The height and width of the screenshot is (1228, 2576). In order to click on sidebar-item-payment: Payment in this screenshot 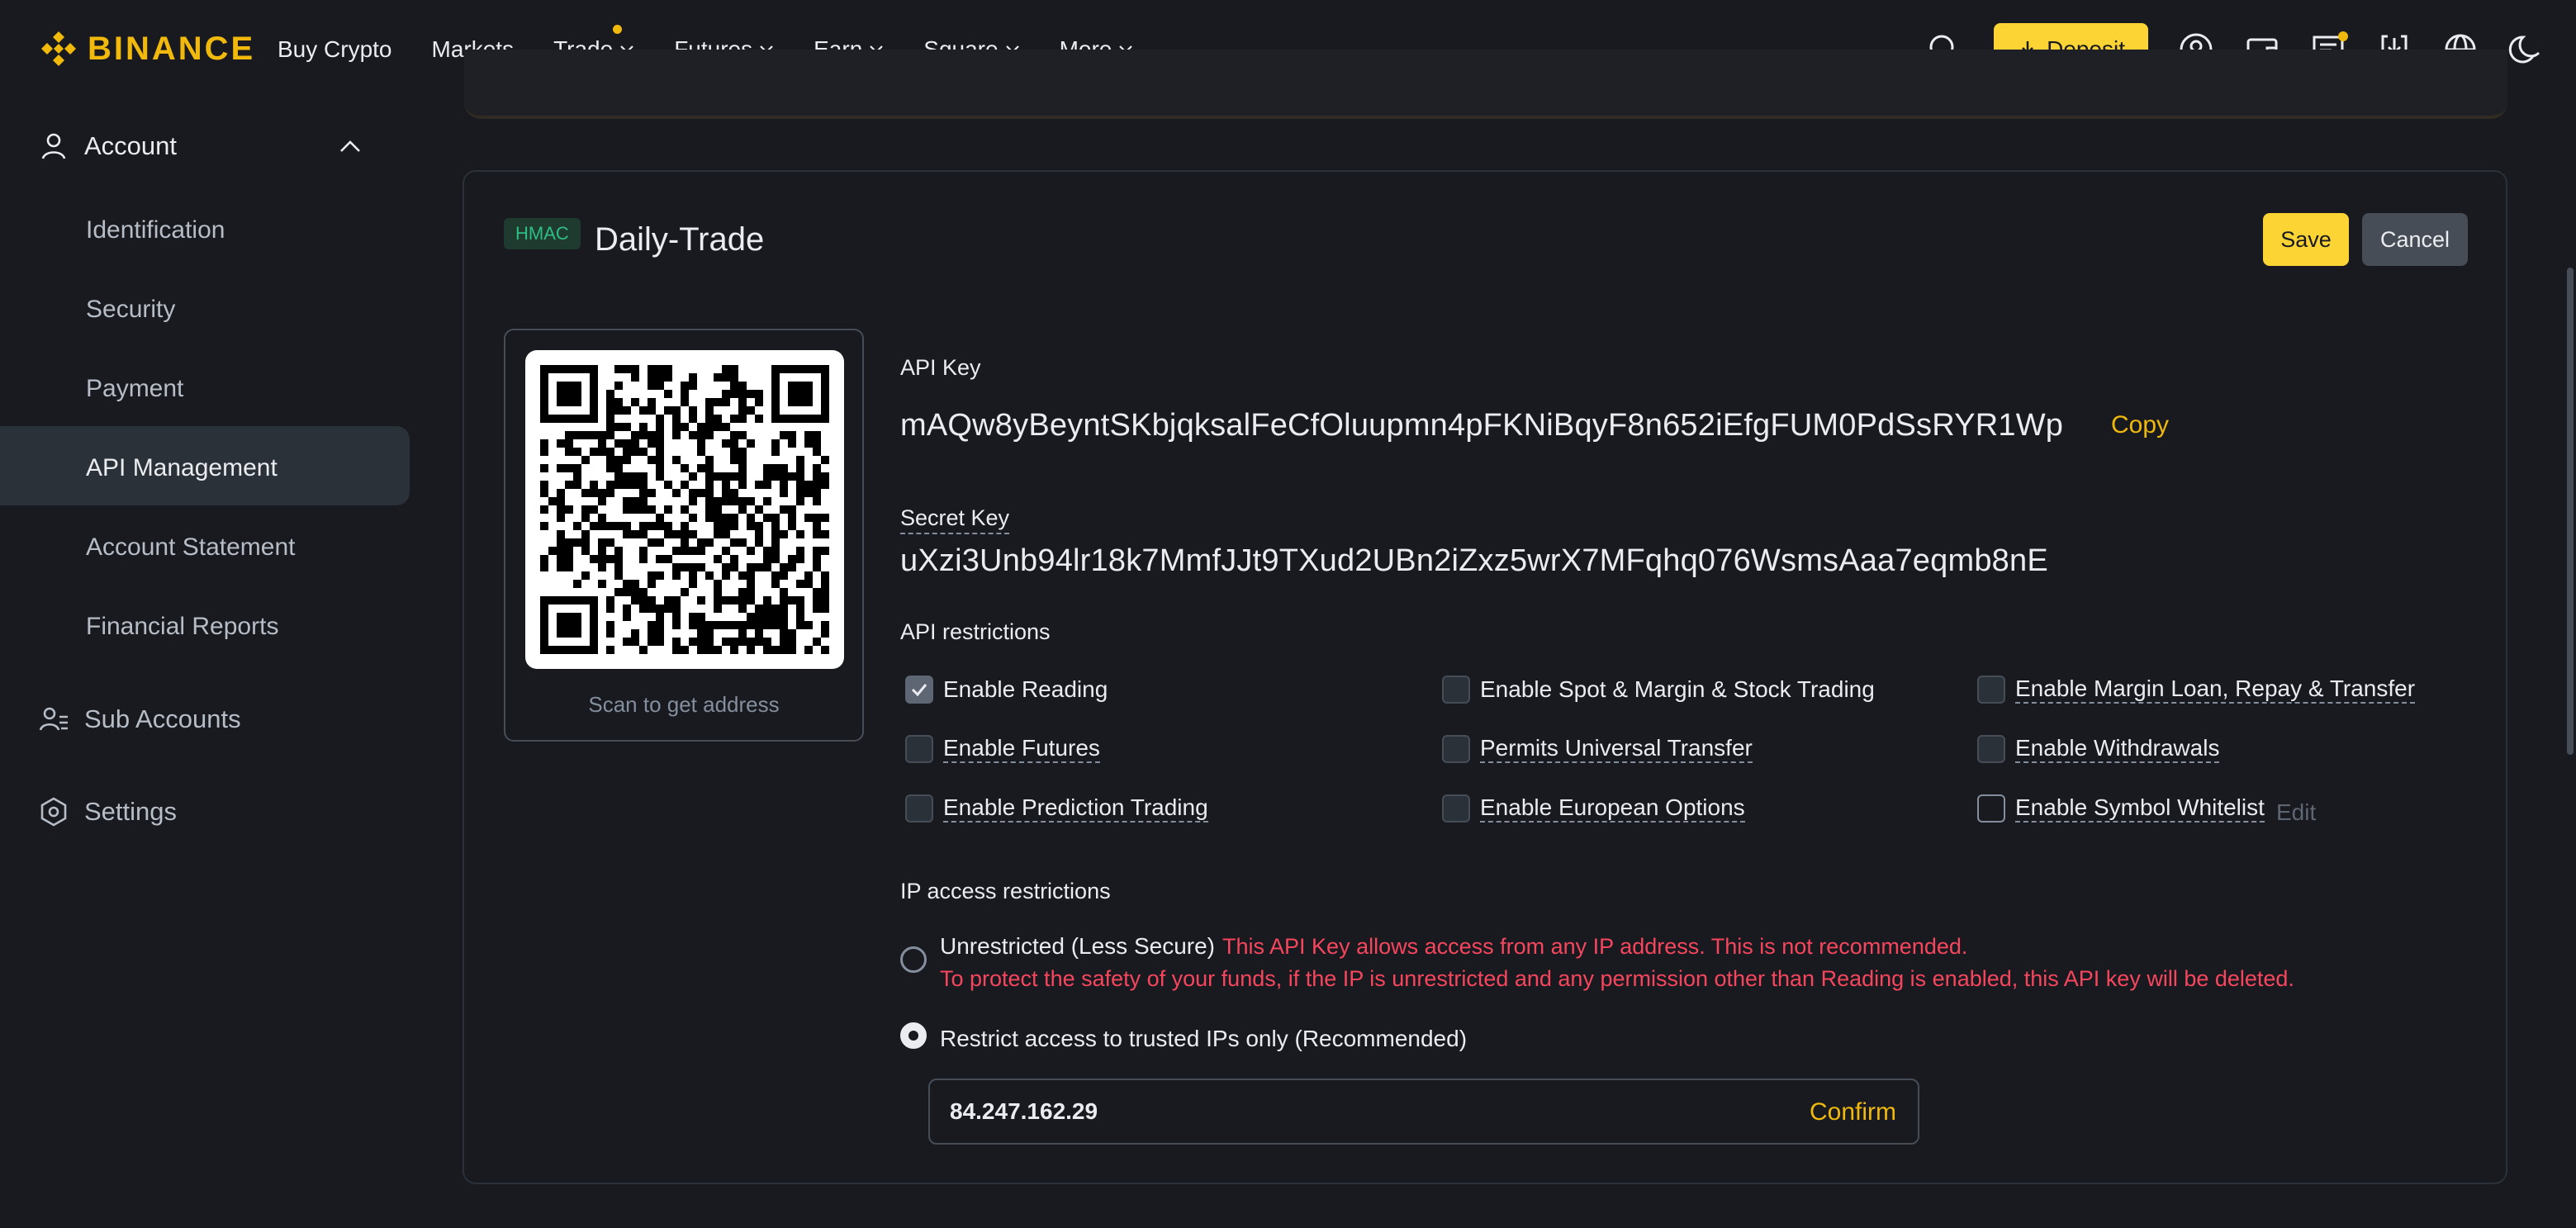, I will do `click(134, 389)`.